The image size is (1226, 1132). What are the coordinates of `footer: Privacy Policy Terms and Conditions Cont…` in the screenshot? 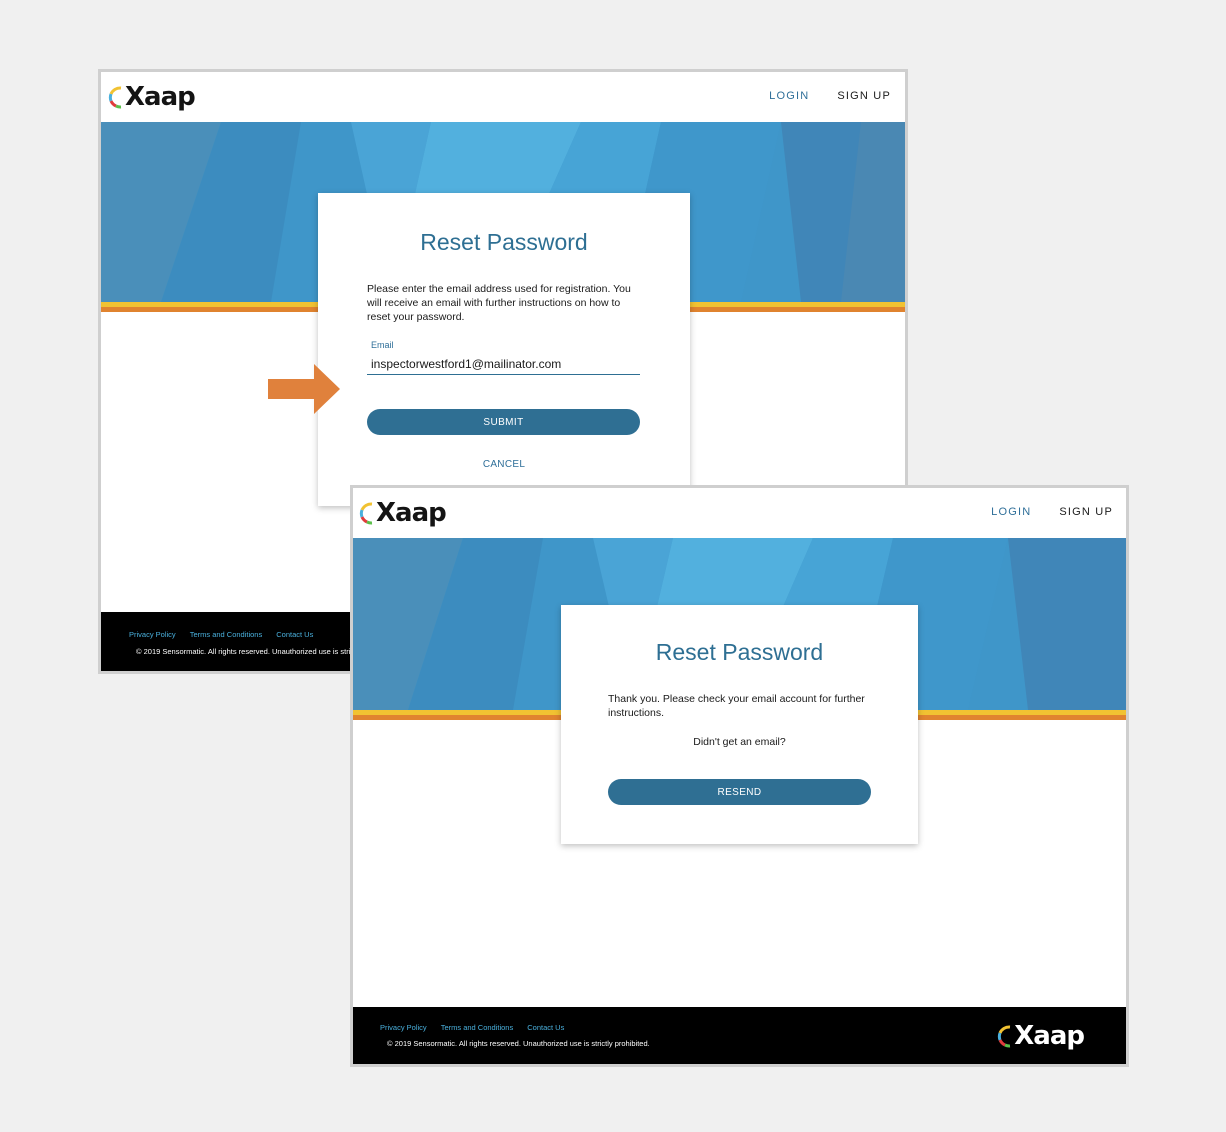 It's located at (739, 1035).